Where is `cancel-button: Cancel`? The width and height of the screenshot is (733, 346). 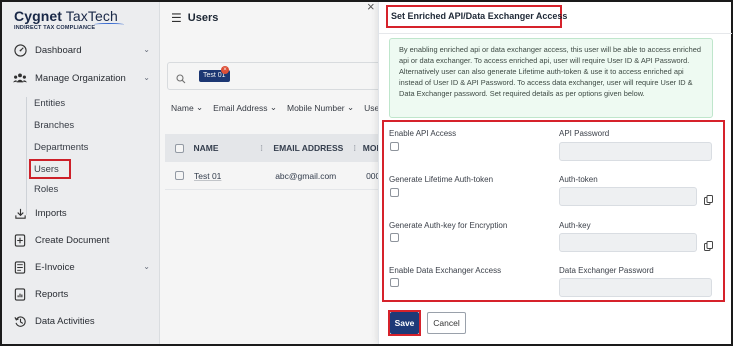
cancel-button: Cancel is located at coordinates (446, 323).